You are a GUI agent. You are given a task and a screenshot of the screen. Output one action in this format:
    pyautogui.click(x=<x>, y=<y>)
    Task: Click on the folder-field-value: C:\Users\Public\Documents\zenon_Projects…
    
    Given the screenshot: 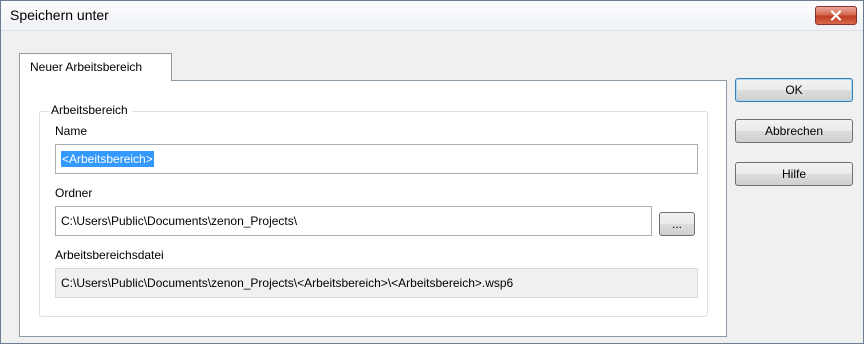 What is the action you would take?
    pyautogui.click(x=179, y=221)
    